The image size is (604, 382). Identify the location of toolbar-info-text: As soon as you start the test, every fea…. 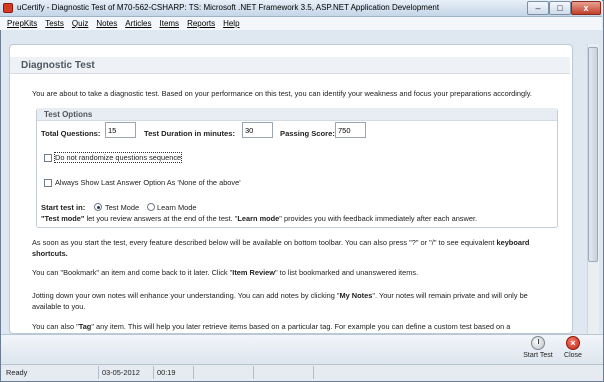
(280, 242).